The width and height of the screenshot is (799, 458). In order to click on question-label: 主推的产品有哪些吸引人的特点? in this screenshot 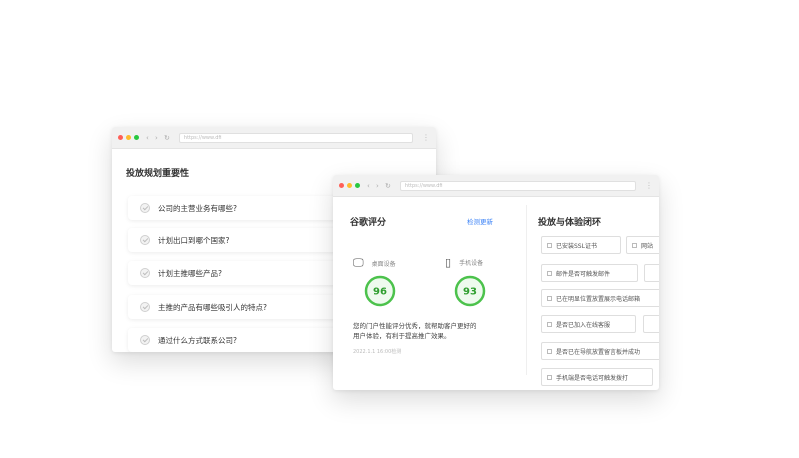, I will do `click(212, 307)`.